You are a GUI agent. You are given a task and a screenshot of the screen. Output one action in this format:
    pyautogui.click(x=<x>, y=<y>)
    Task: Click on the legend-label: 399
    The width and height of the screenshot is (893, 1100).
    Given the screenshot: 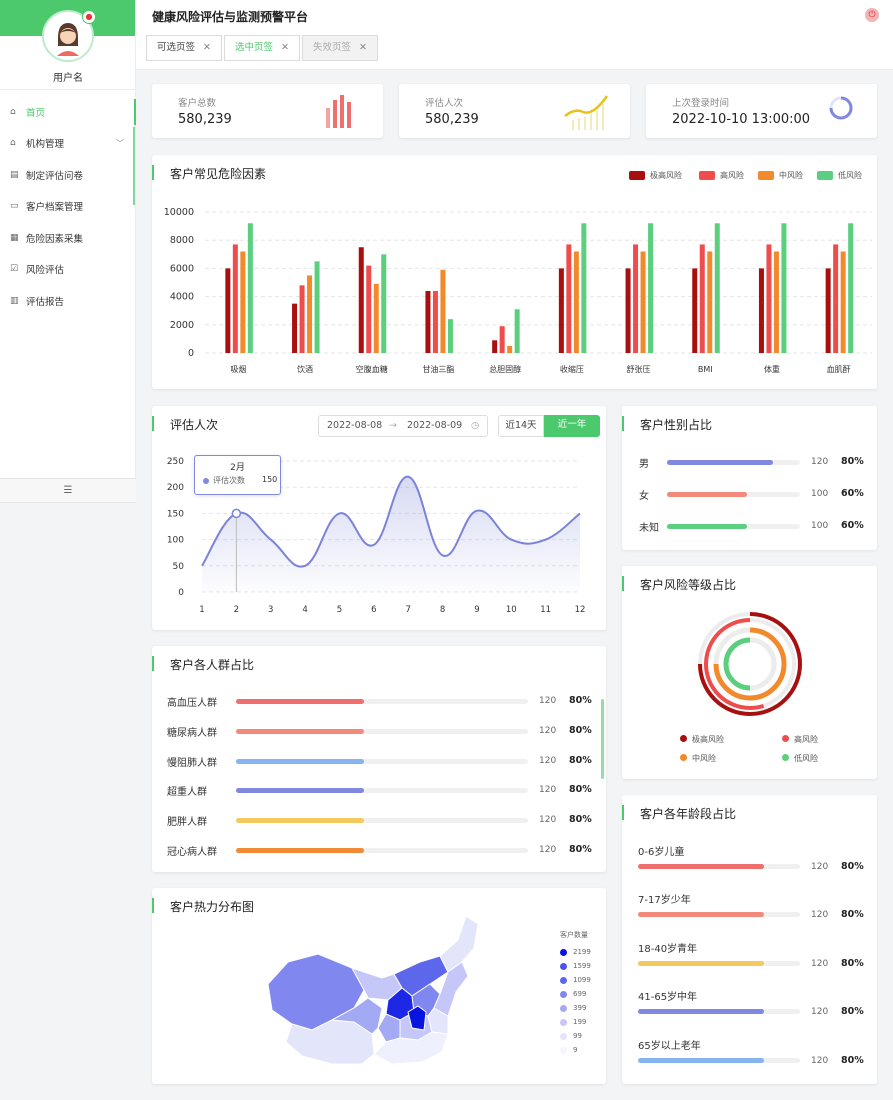 What is the action you would take?
    pyautogui.click(x=580, y=1008)
    